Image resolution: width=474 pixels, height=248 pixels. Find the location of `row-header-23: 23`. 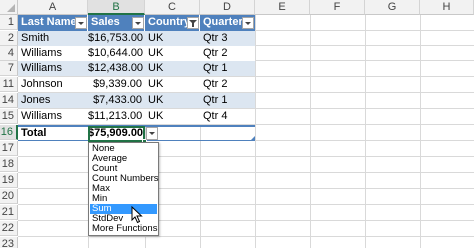

row-header-23: 23 is located at coordinates (9, 242).